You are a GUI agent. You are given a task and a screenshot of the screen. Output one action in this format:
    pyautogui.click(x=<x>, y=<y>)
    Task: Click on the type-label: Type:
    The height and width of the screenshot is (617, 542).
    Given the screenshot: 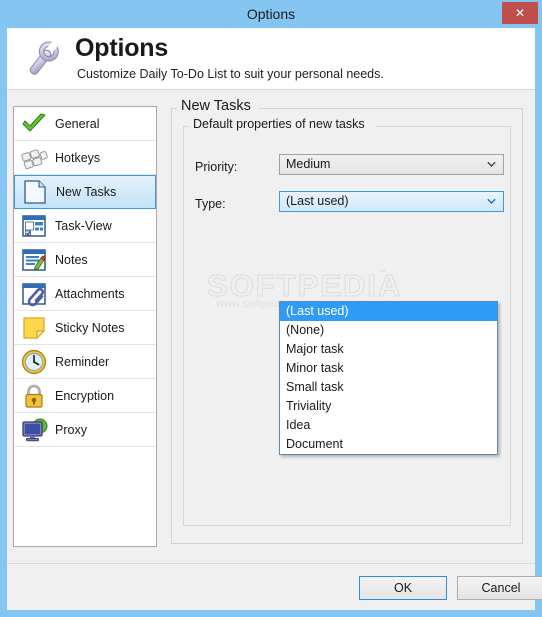 What is the action you would take?
    pyautogui.click(x=210, y=204)
    